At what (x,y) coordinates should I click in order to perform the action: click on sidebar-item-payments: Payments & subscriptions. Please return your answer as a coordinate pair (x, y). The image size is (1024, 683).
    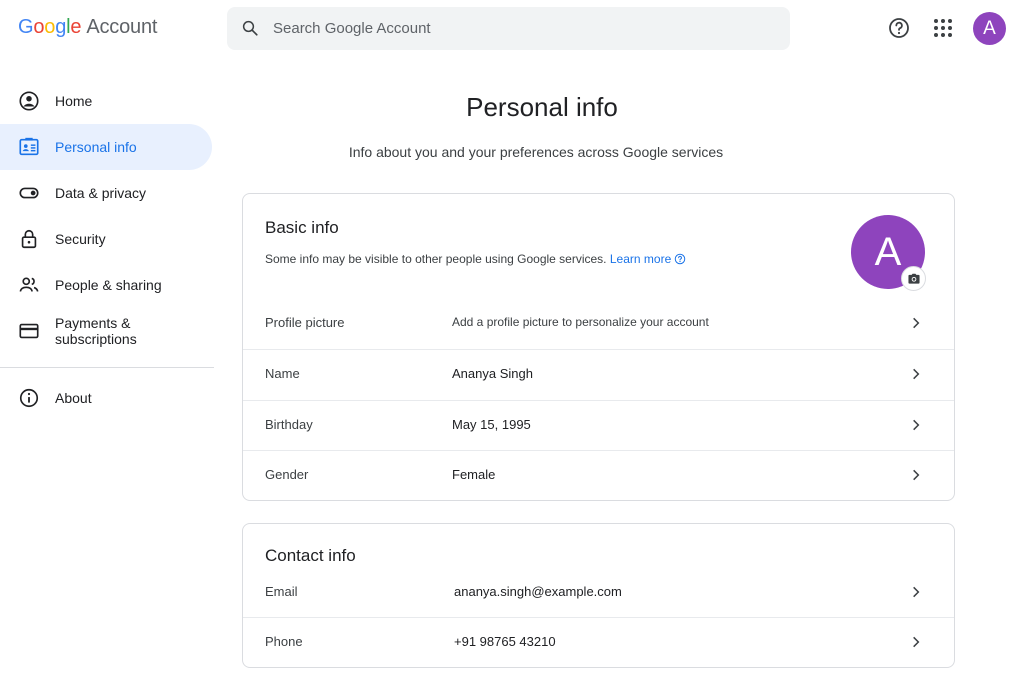
    Looking at the image, I should click on (106, 331).